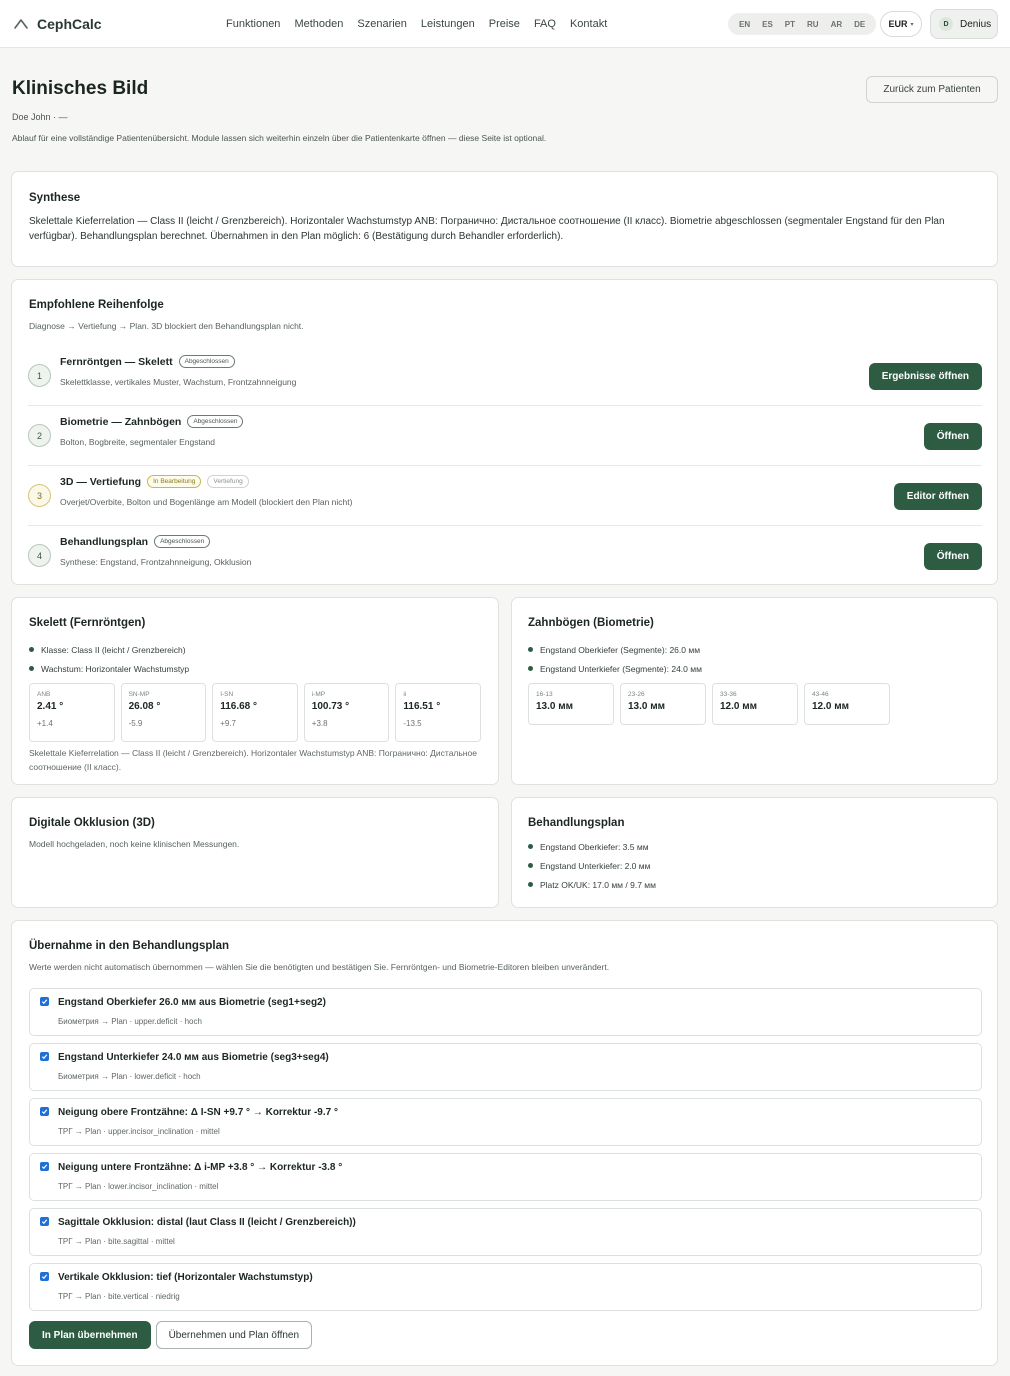  I want to click on apply-to-plan-button: In Plan übernehmen, so click(90, 1335).